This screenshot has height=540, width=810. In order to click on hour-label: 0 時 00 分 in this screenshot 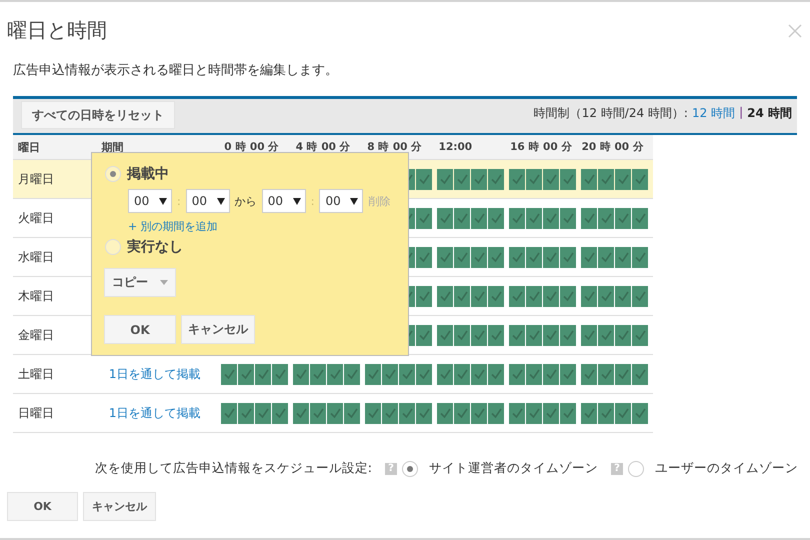, I will do `click(252, 147)`.